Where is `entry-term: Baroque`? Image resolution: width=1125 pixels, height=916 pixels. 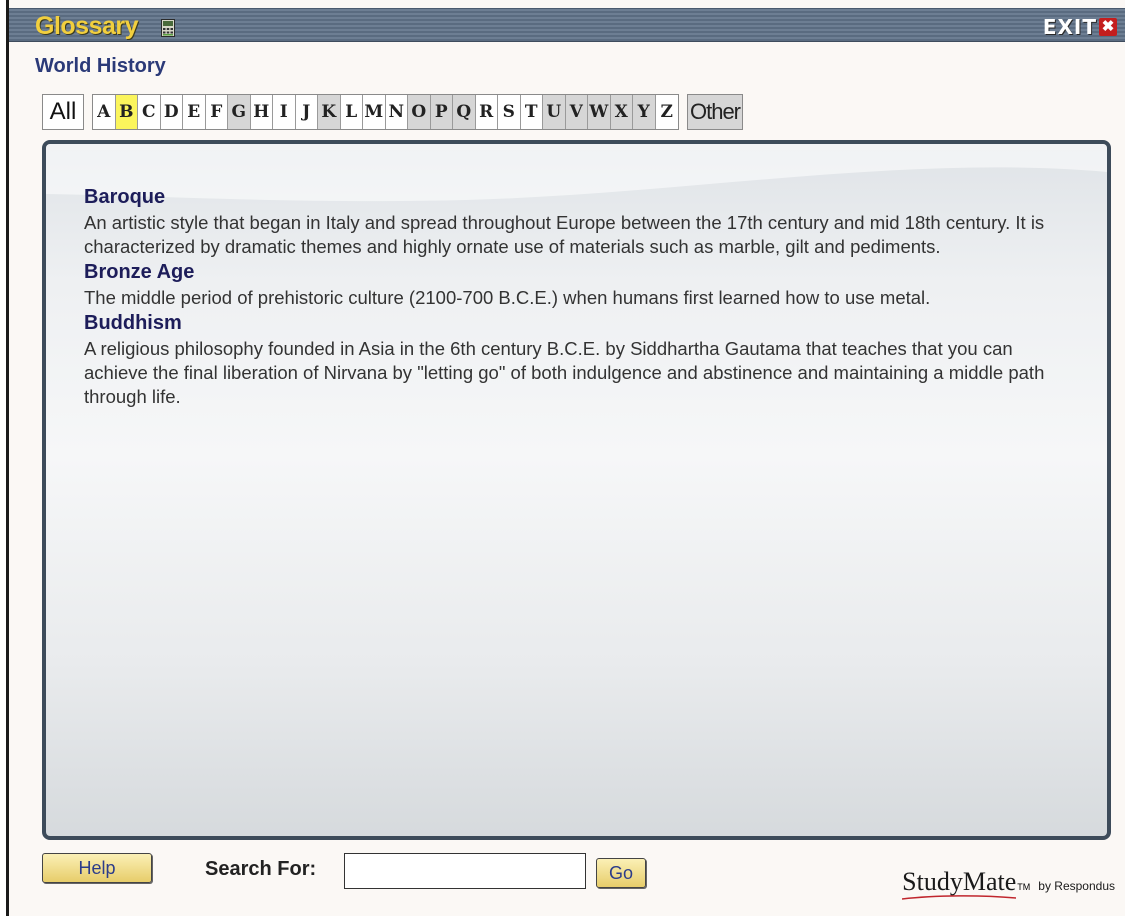
entry-term: Baroque is located at coordinates (125, 197).